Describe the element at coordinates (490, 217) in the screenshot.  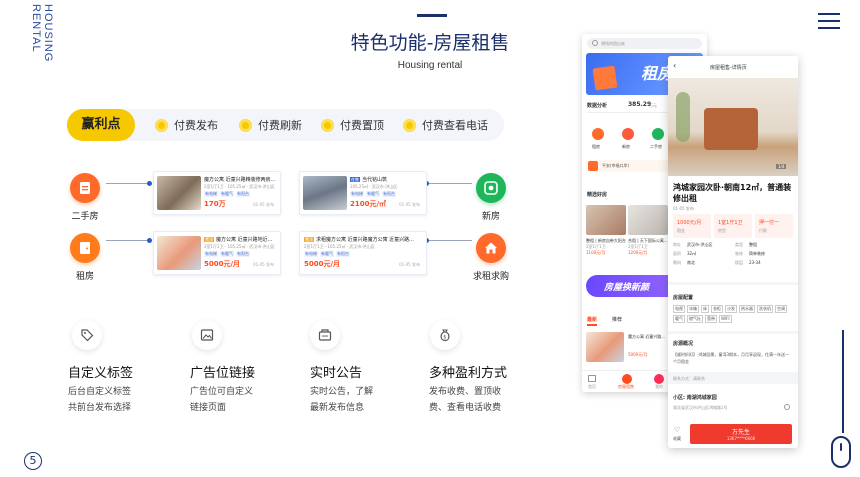
I see `category-new-label: 新房` at that location.